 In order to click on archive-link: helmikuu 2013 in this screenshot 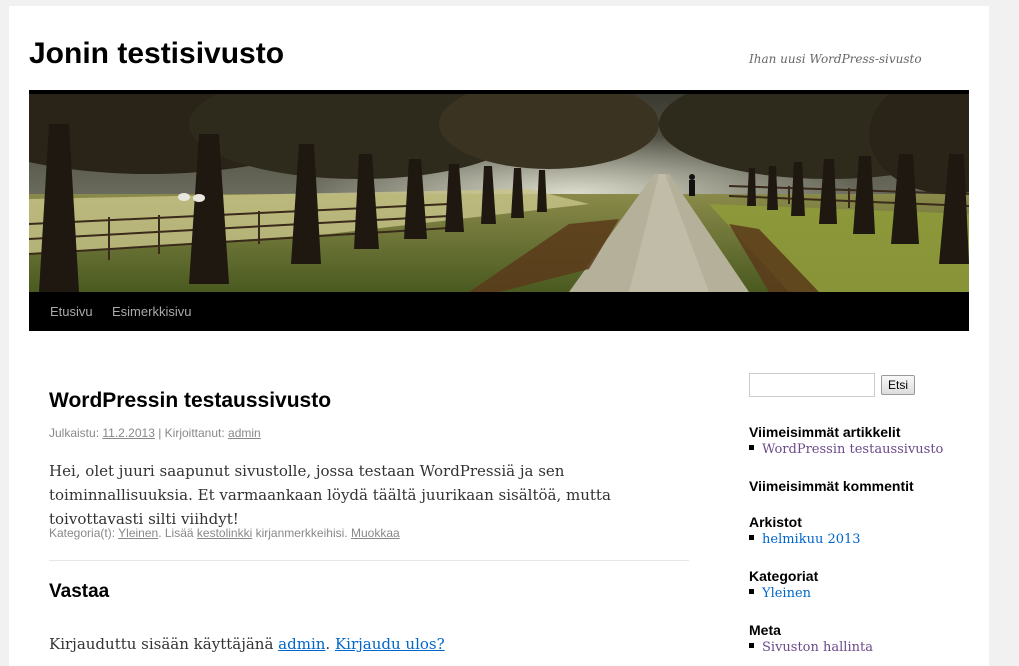, I will do `click(811, 539)`.